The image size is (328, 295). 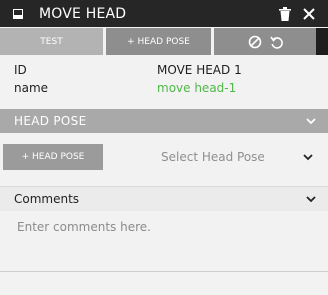 What do you see at coordinates (213, 157) in the screenshot?
I see `head-pose-select-placeholder: Select Head Pose` at bounding box center [213, 157].